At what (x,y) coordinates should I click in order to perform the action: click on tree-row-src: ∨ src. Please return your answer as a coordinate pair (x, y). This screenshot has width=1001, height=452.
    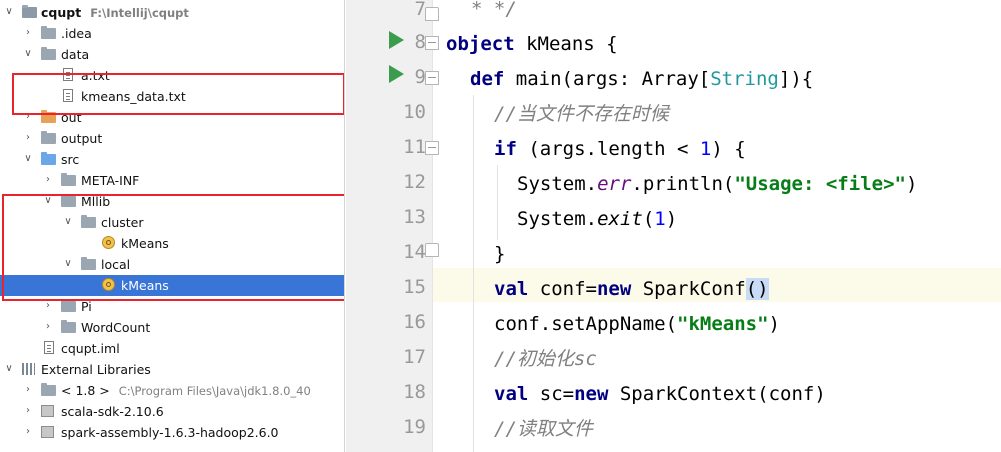
    Looking at the image, I should click on (172, 159).